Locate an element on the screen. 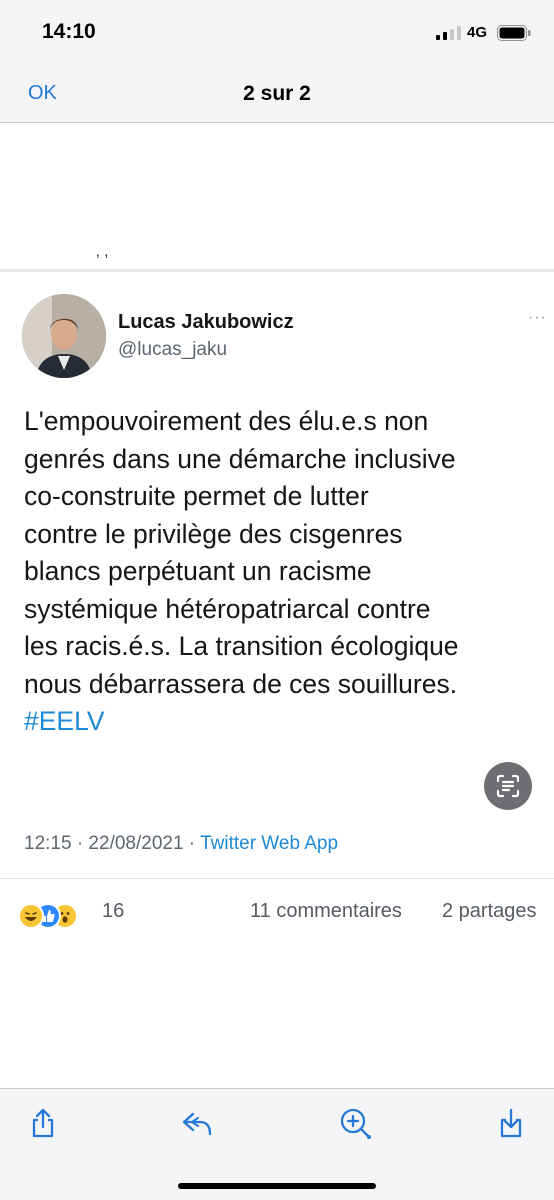  tweet-bottom-divider is located at coordinates (277, 878).